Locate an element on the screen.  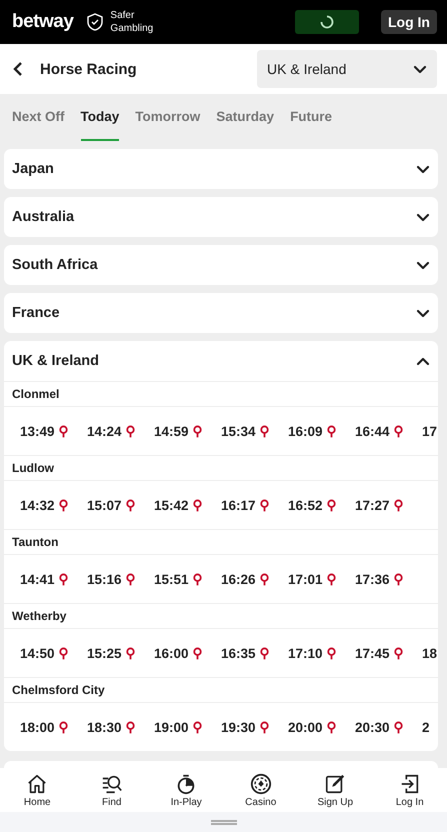
race-time: 16:44 is located at coordinates (388, 431).